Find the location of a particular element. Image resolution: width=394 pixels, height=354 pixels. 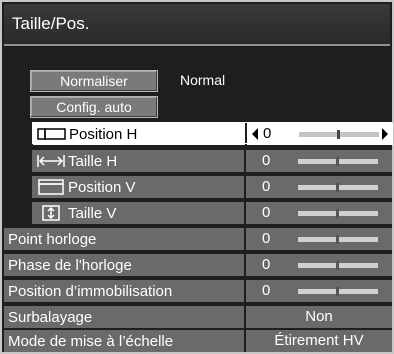

position-v-icon is located at coordinates (51, 187).